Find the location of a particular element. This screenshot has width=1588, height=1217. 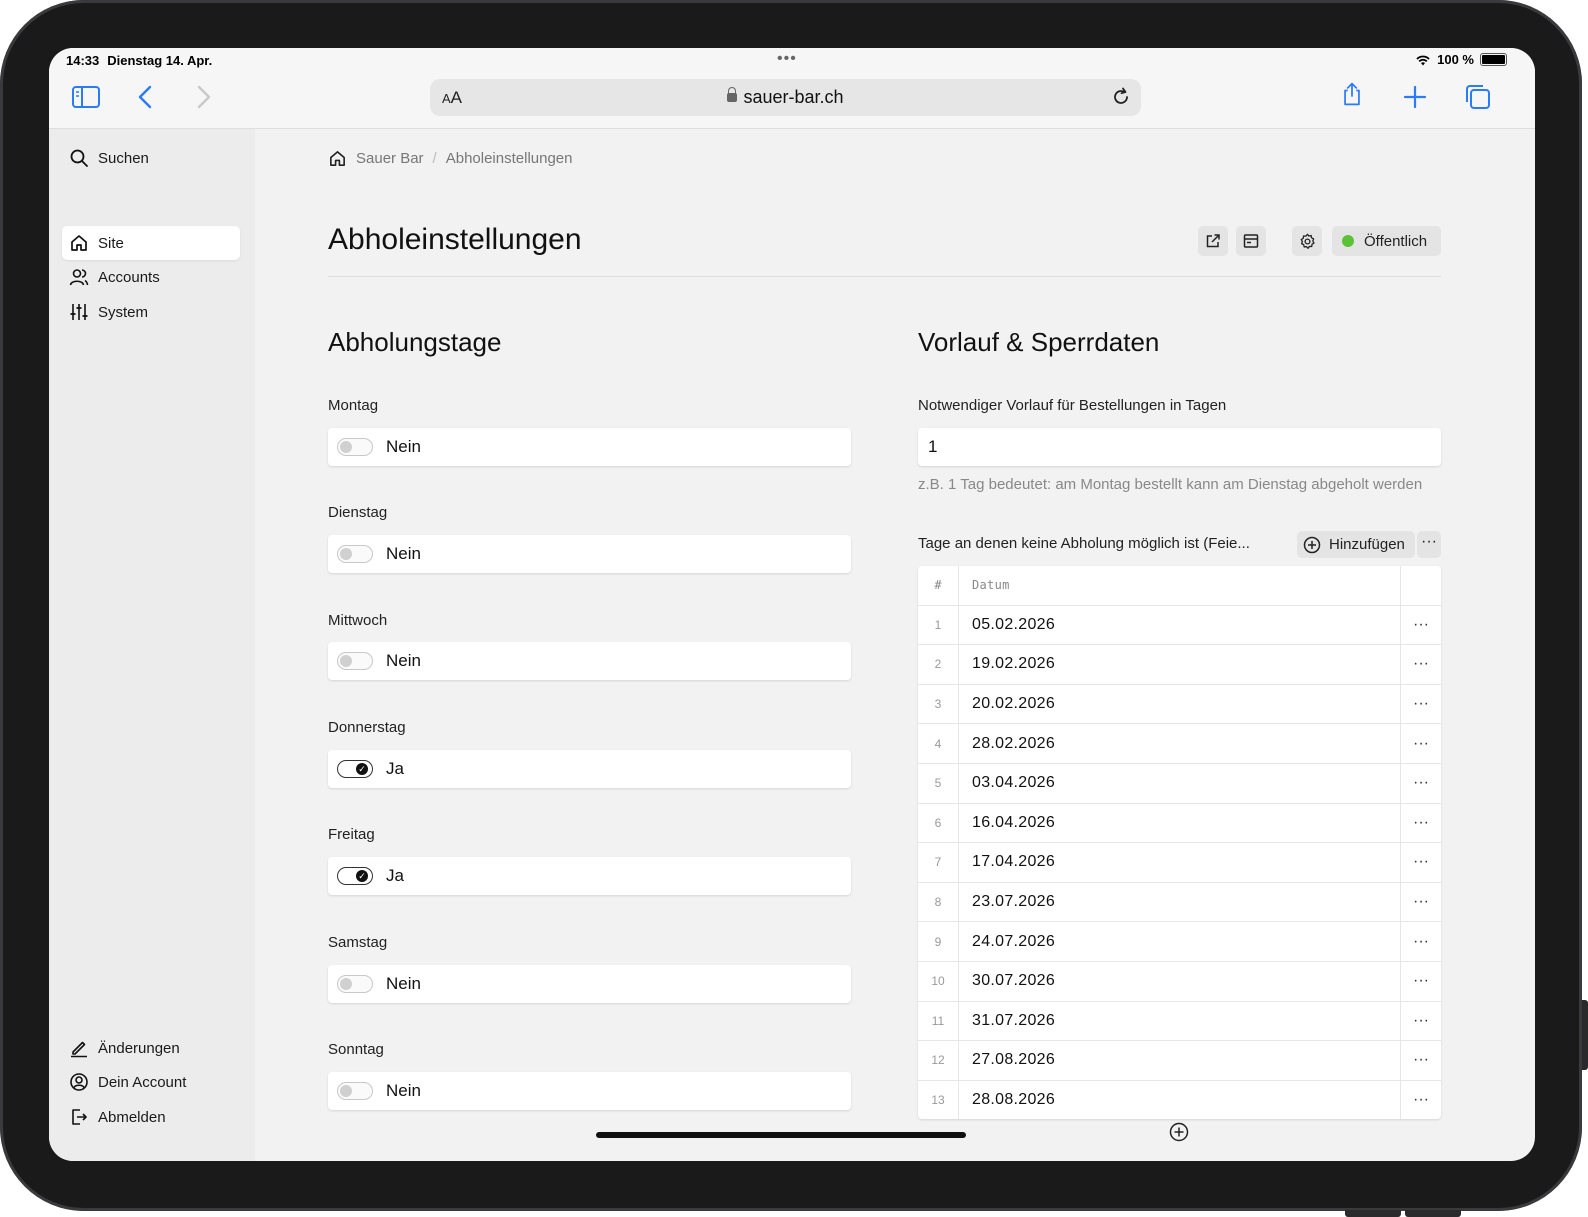

table-row: 12 27.08.2026 ··· is located at coordinates (1179, 1061).